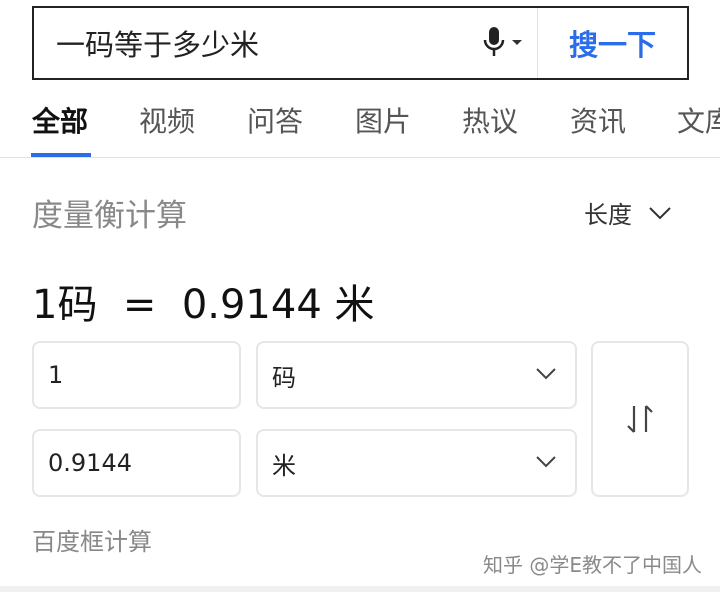 Image resolution: width=720 pixels, height=592 pixels. I want to click on tab-video: 视频, so click(167, 120).